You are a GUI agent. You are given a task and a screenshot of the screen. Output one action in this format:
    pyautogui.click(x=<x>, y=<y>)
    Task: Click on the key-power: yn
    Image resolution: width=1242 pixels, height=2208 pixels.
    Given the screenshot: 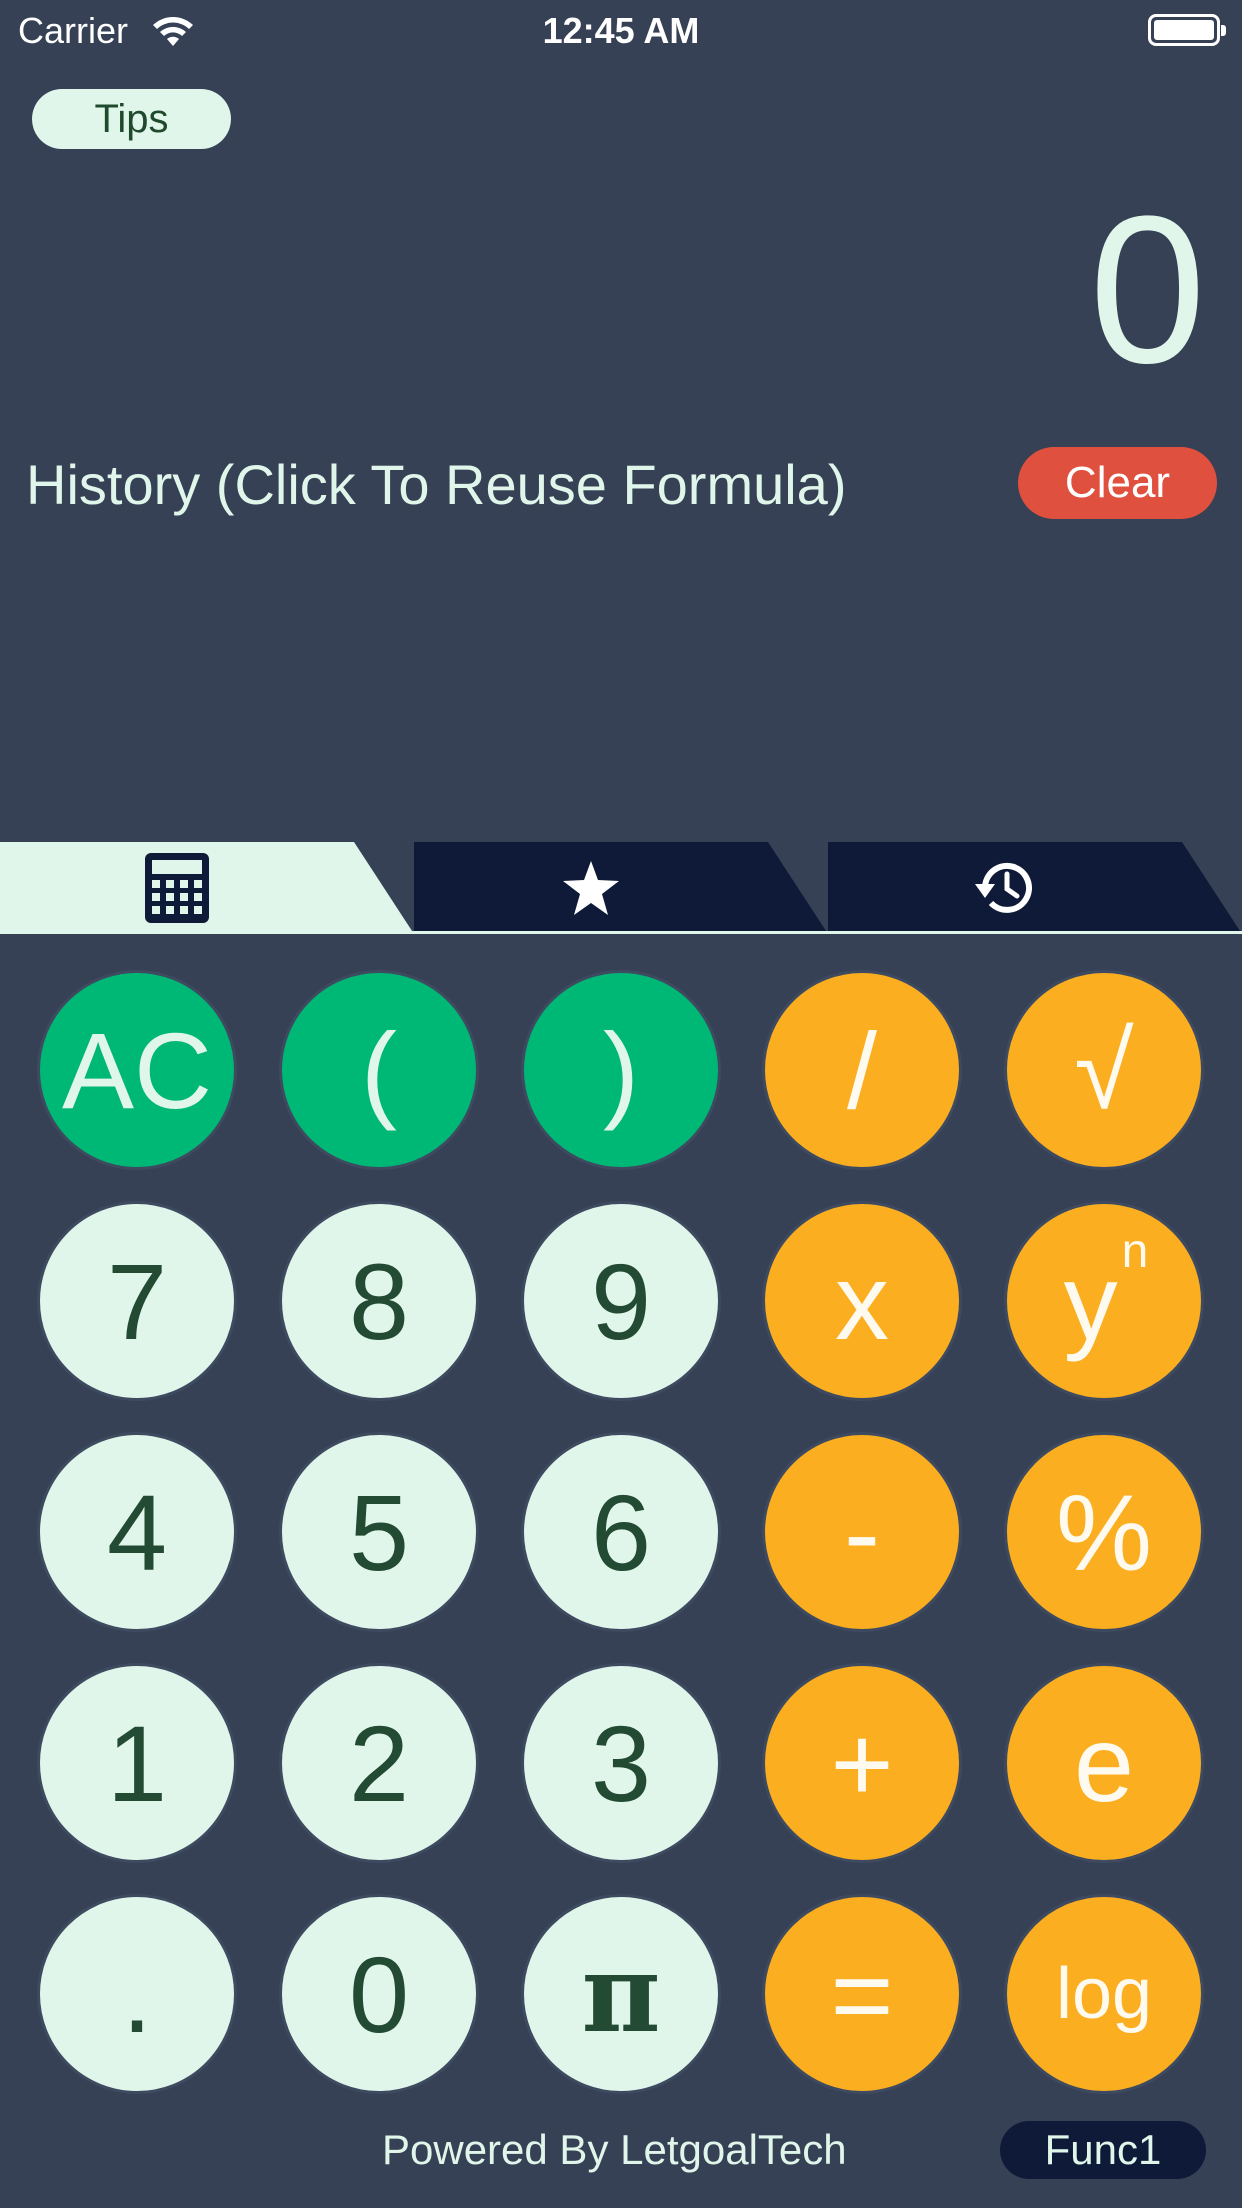 What is the action you would take?
    pyautogui.click(x=1104, y=1301)
    